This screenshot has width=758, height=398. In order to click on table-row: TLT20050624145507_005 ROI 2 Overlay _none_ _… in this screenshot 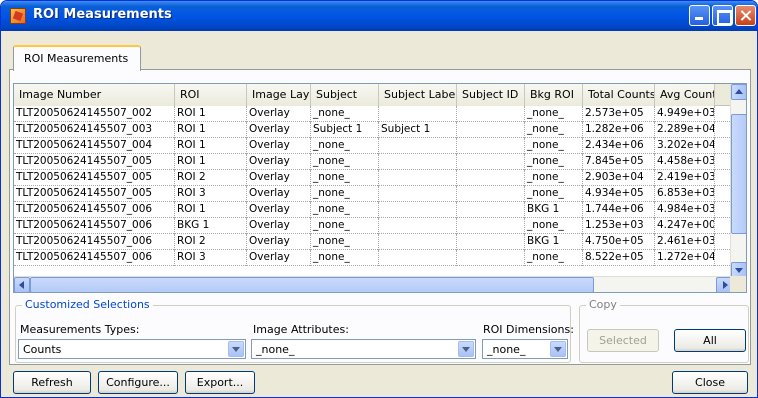, I will do `click(373, 178)`.